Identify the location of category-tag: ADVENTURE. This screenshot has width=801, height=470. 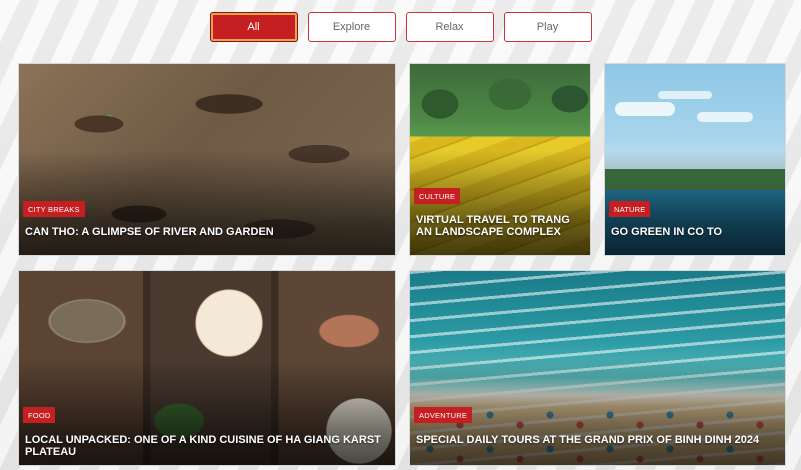
(443, 415).